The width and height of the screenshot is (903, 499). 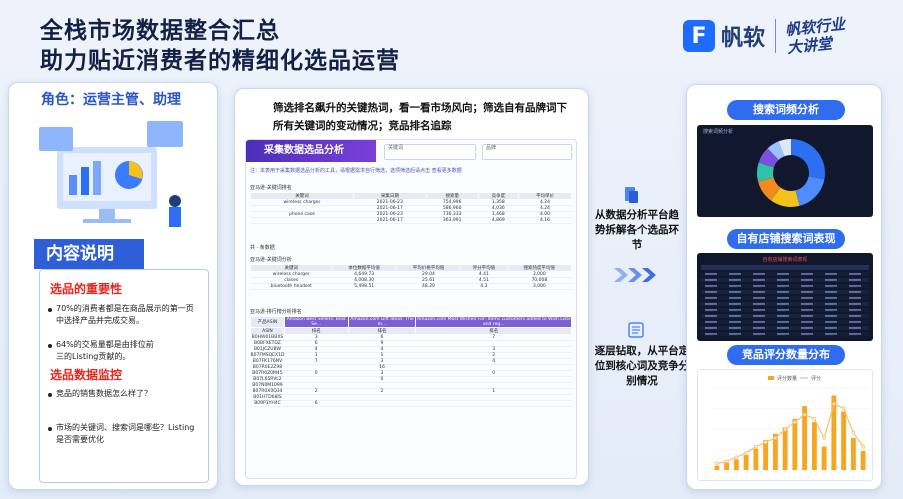 I want to click on legend-label: 评分, so click(x=816, y=378).